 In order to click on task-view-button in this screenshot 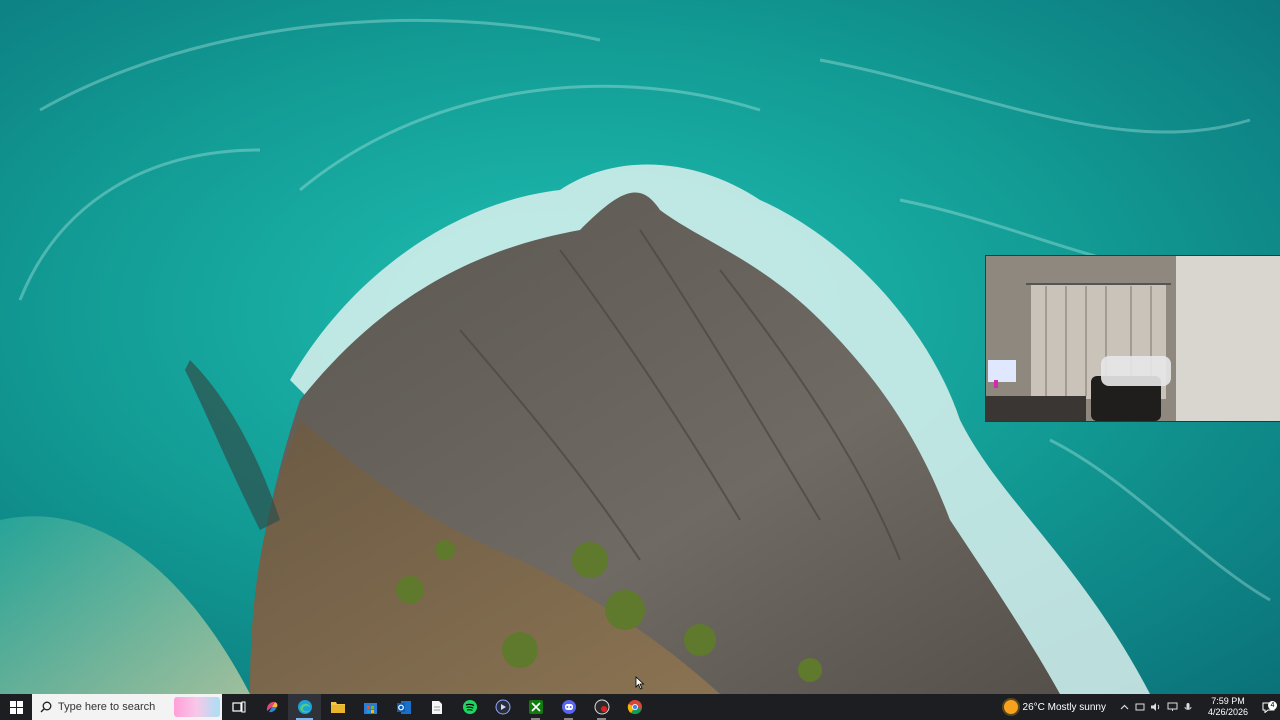, I will do `click(238, 707)`.